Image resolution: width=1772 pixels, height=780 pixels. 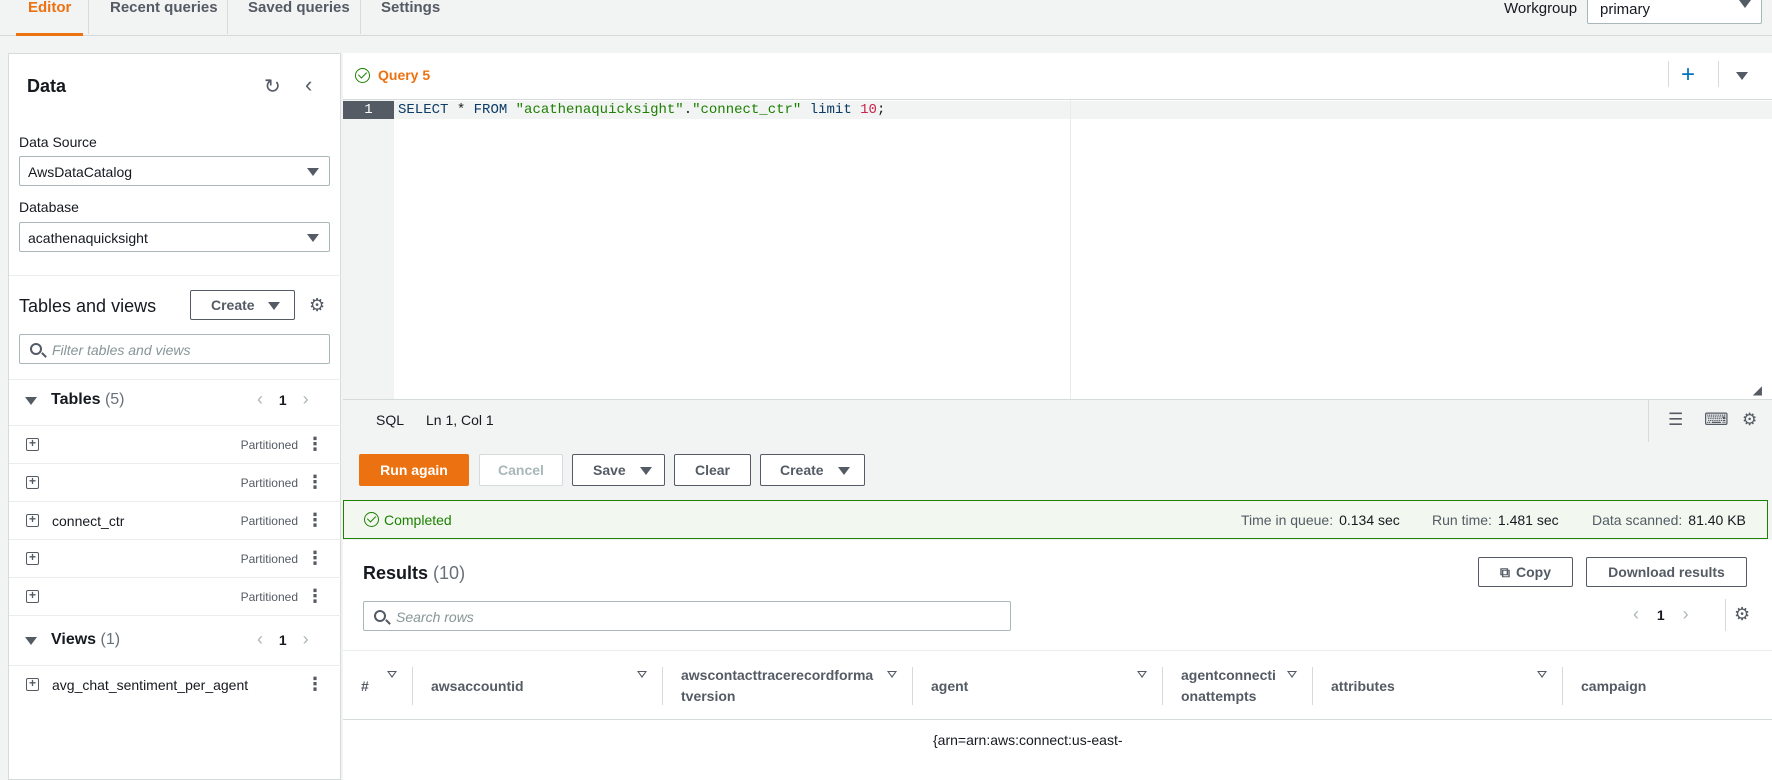 I want to click on column-header-label: awscontacttracerecordformatversion, so click(x=777, y=685).